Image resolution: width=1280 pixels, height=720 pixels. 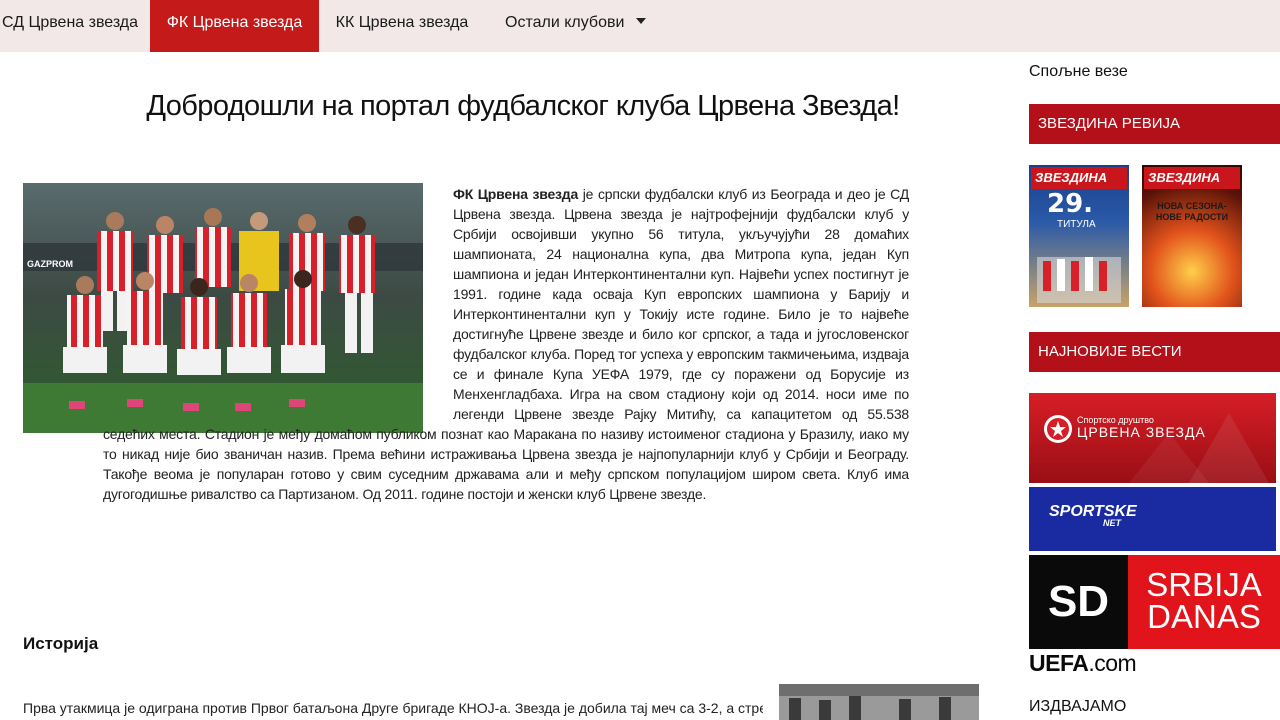 I want to click on photo-sponsor-text: GAZPROM, so click(x=50, y=264).